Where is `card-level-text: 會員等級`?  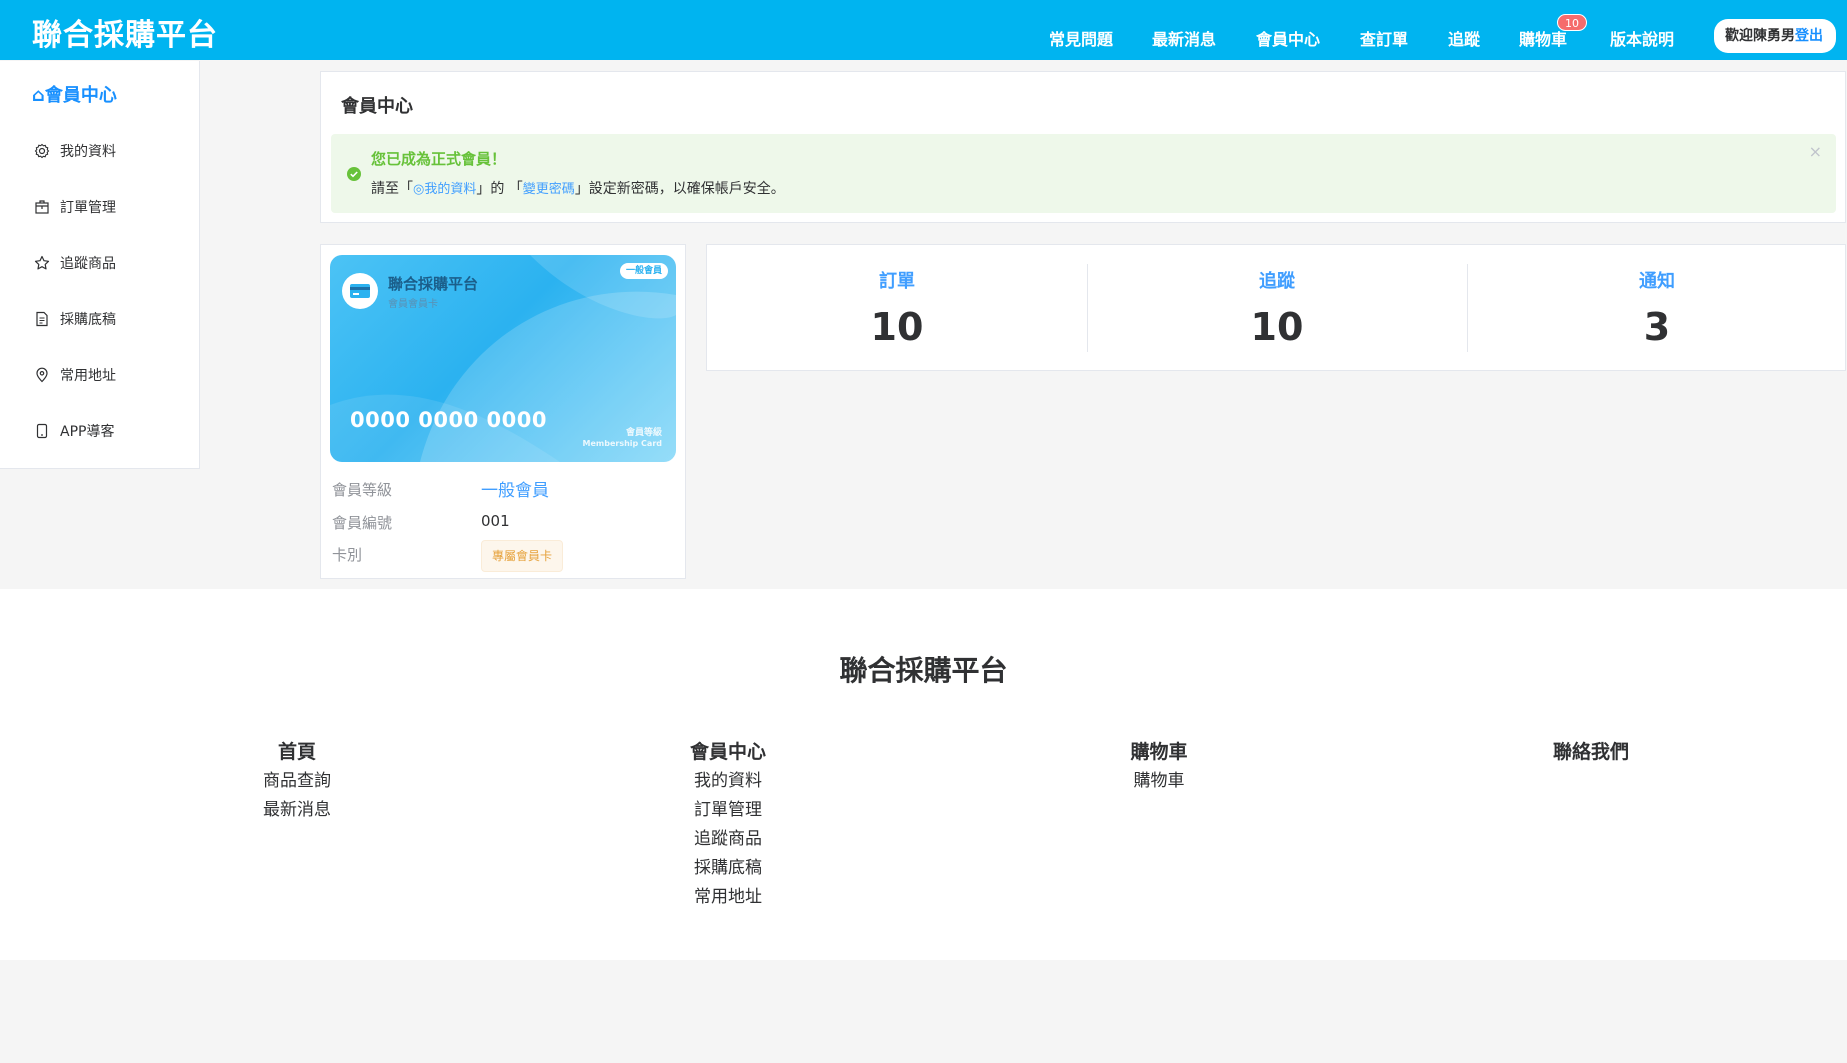
card-level-text: 會員等級 is located at coordinates (643, 433).